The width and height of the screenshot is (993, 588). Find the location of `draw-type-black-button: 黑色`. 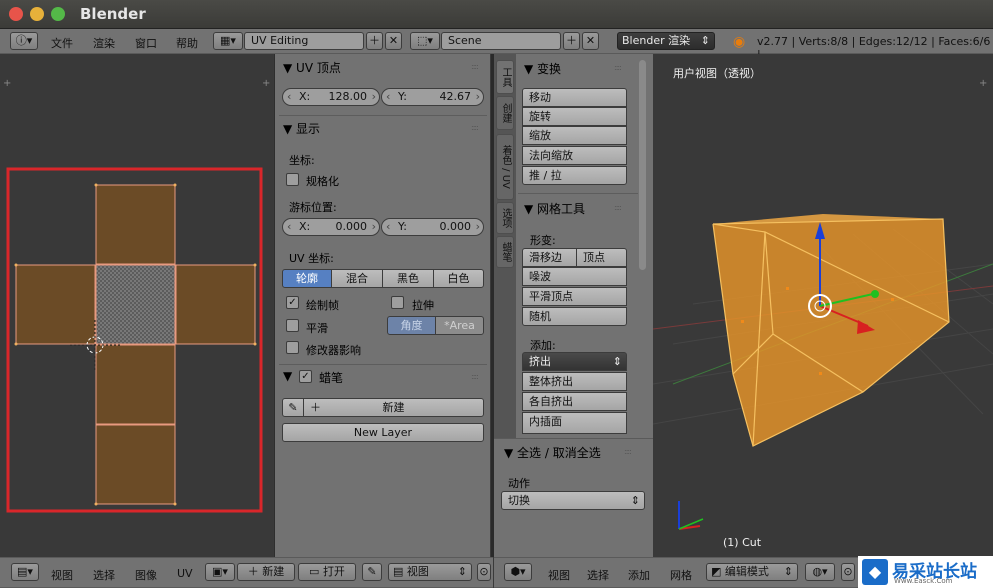

draw-type-black-button: 黑色 is located at coordinates (408, 278).